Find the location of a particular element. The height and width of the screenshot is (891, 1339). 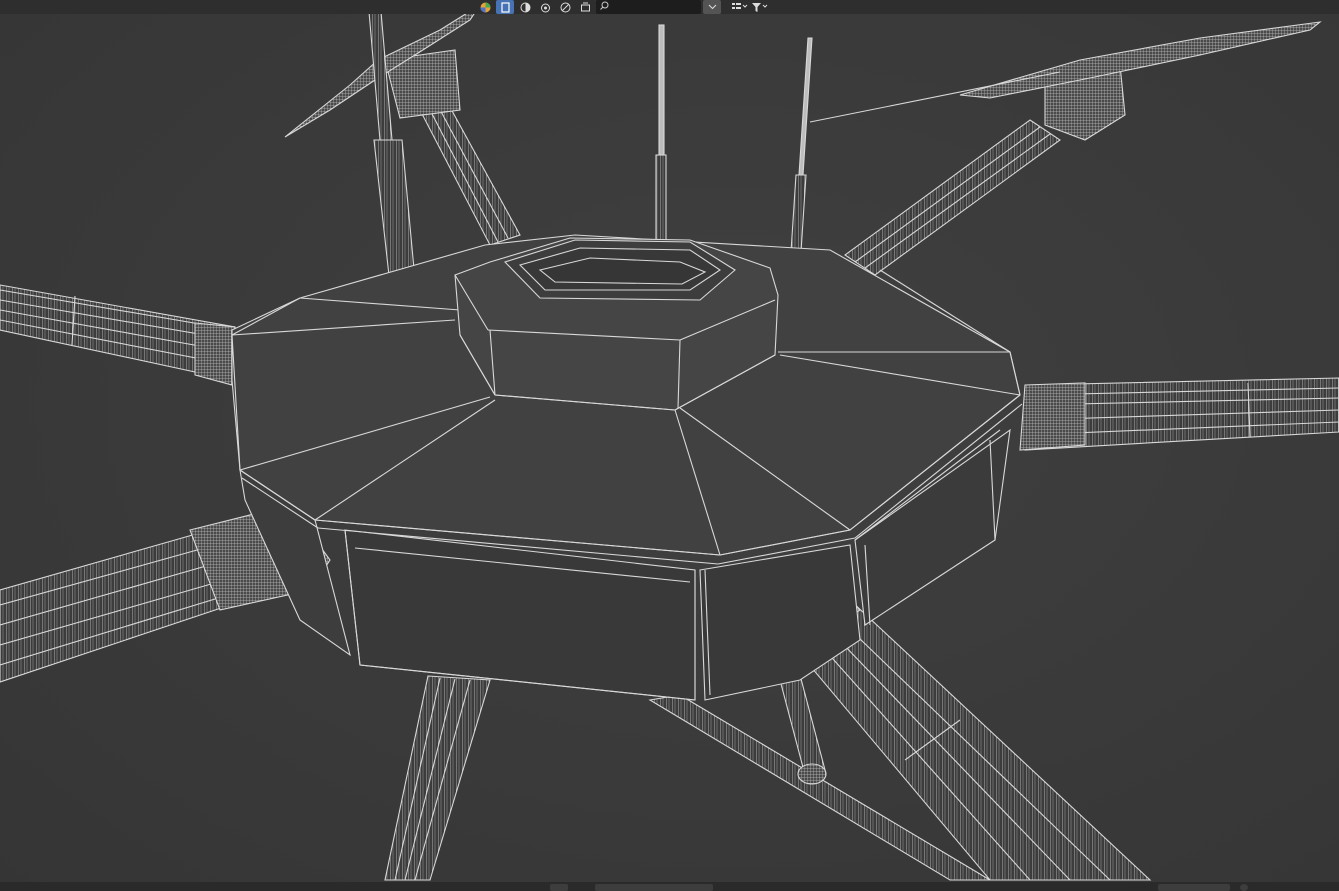

arm-left is located at coordinates (118, 335).